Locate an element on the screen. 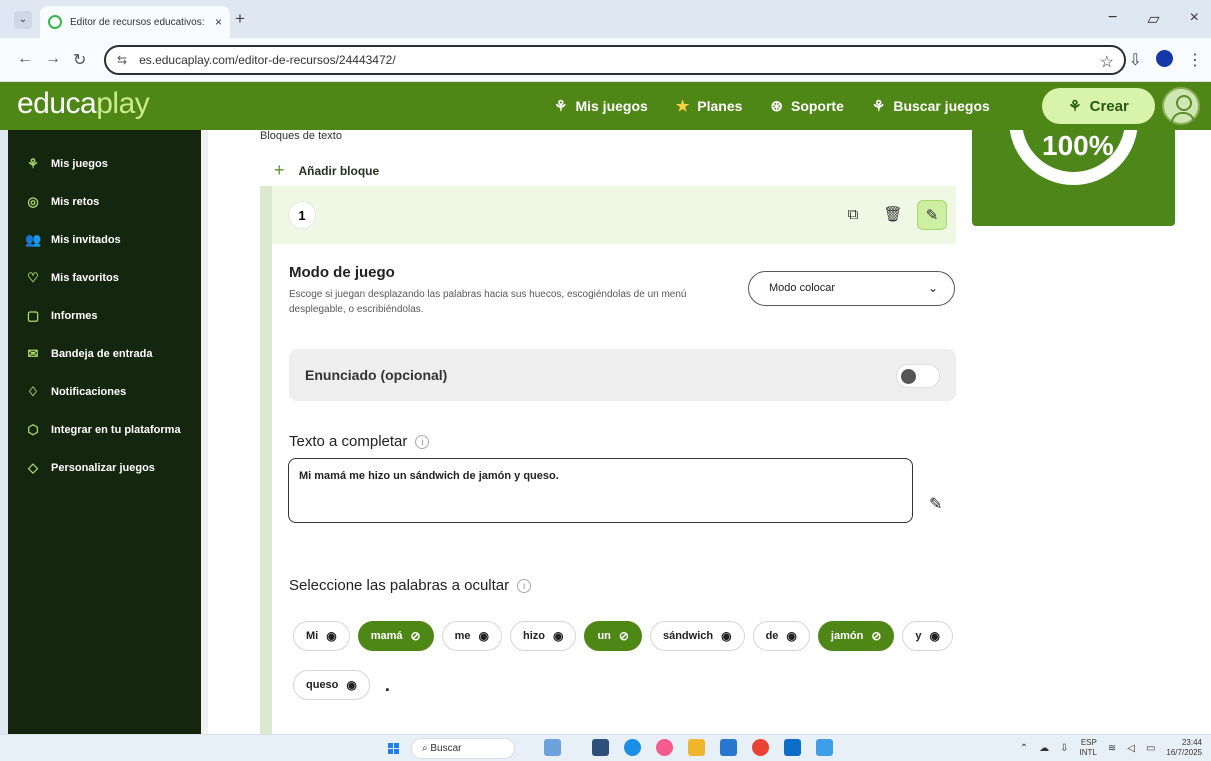  text-to-complete-label: Texto a completar i is located at coordinates (359, 441).